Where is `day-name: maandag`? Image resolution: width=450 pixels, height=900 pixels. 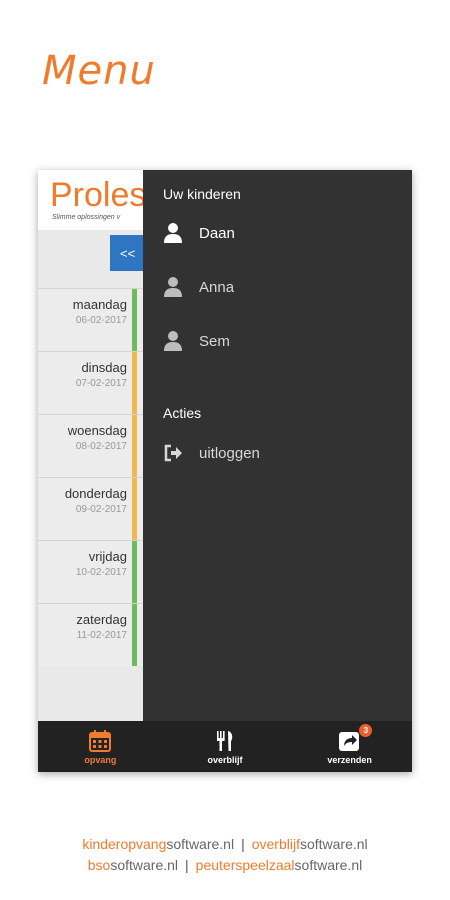 day-name: maandag is located at coordinates (99, 304).